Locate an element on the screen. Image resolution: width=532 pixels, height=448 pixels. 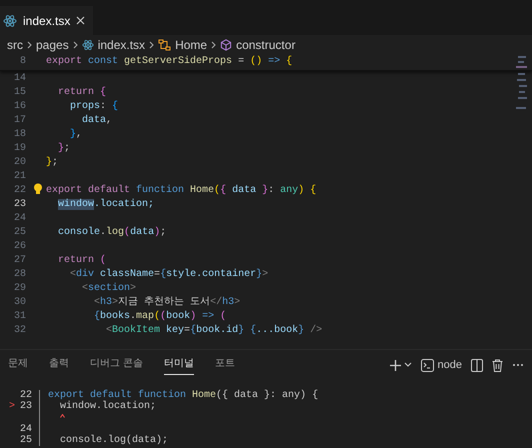
line-number: 27 is located at coordinates (19, 261).